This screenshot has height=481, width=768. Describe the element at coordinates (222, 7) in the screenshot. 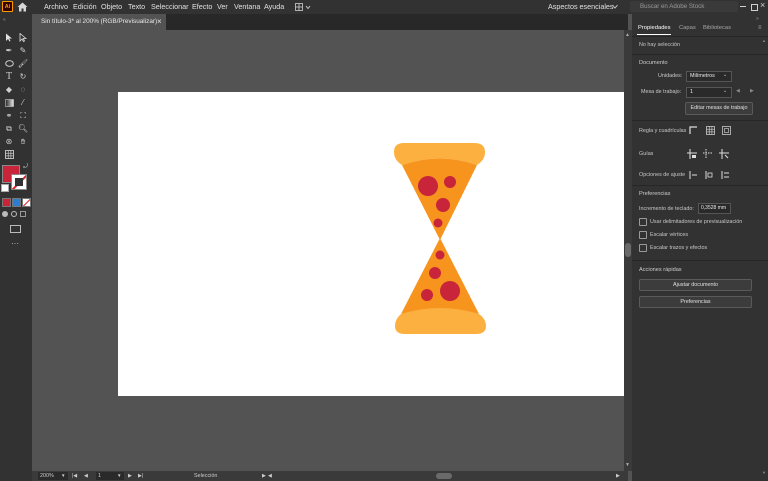

I see `menu-item-ver: Ver` at that location.